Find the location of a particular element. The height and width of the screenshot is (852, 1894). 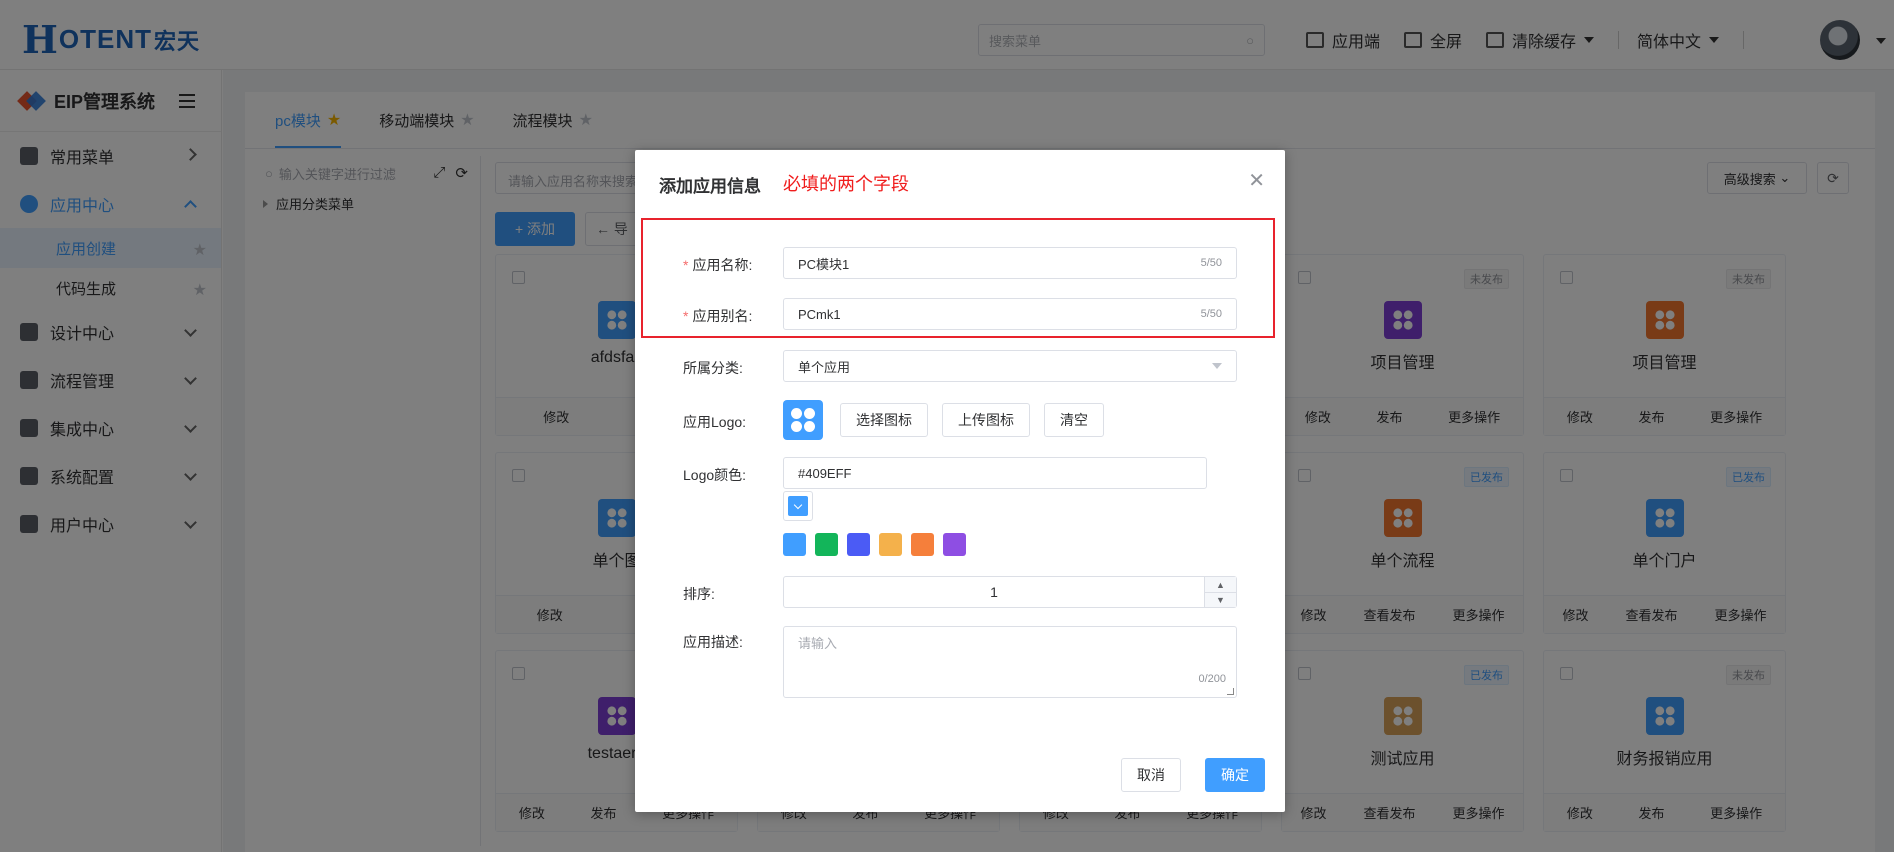

sort-label: 排序: is located at coordinates (699, 594).